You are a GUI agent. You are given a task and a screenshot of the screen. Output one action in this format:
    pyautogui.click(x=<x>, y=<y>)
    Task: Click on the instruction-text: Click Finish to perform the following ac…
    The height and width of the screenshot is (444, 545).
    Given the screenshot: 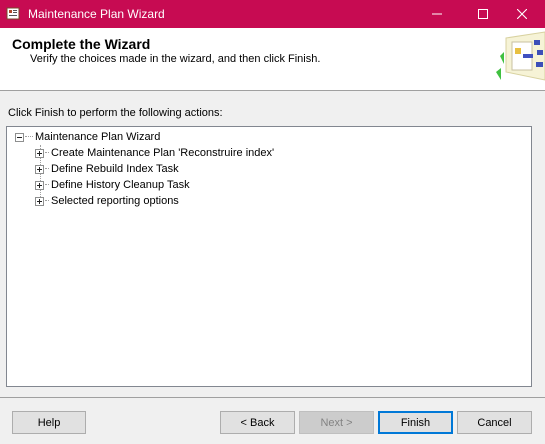 What is the action you would take?
    pyautogui.click(x=115, y=113)
    